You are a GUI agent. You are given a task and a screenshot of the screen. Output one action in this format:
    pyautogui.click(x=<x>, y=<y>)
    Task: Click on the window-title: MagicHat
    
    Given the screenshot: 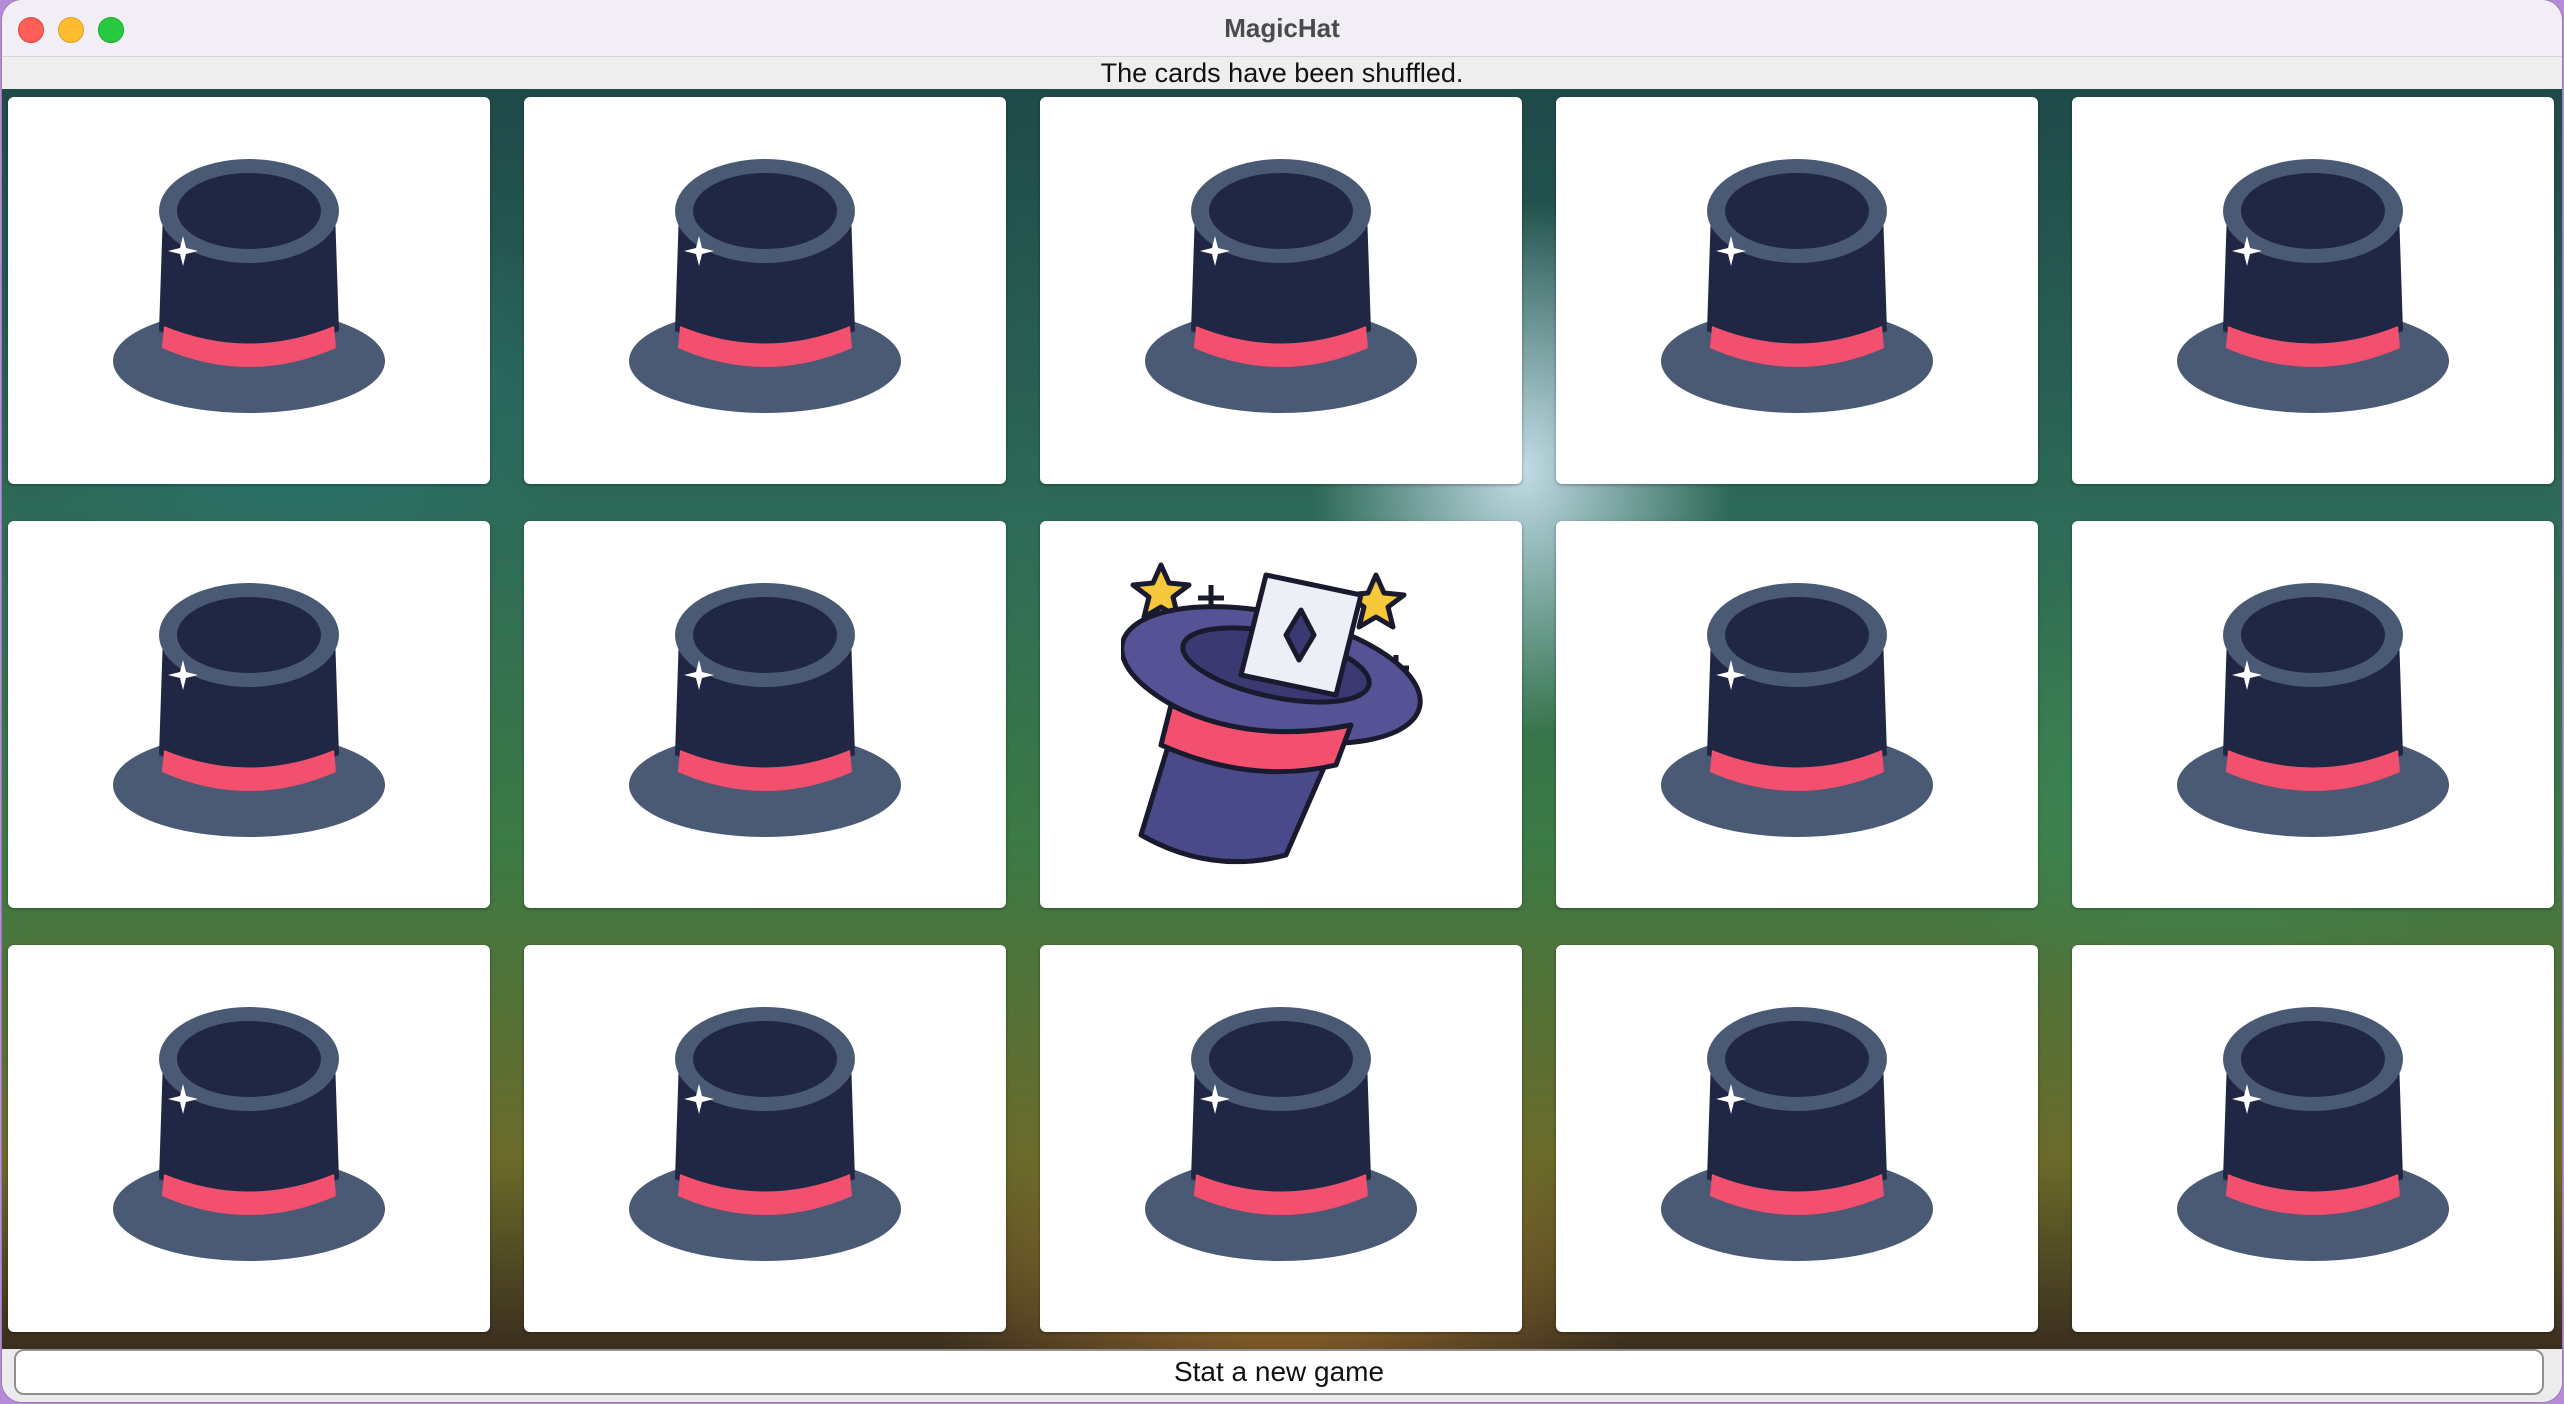 What is the action you would take?
    pyautogui.click(x=1282, y=28)
    